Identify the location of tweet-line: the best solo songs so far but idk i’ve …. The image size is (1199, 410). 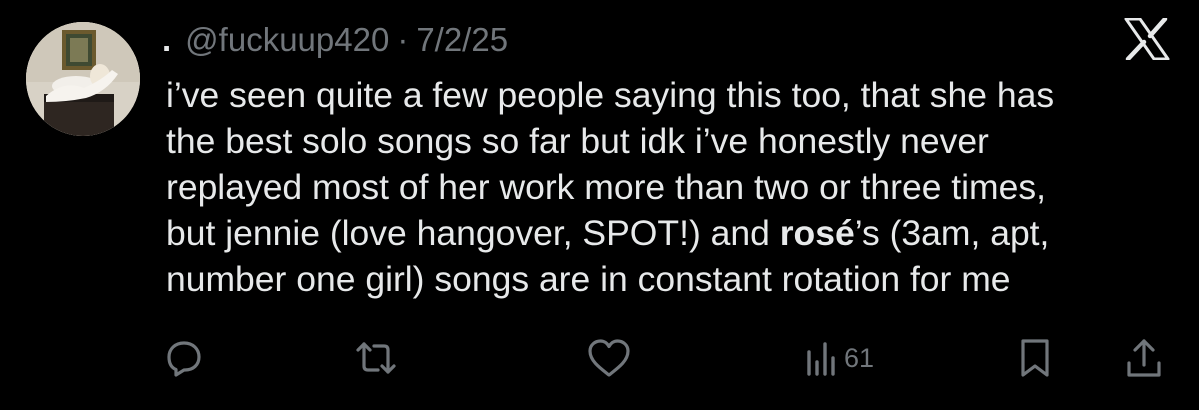
(577, 141).